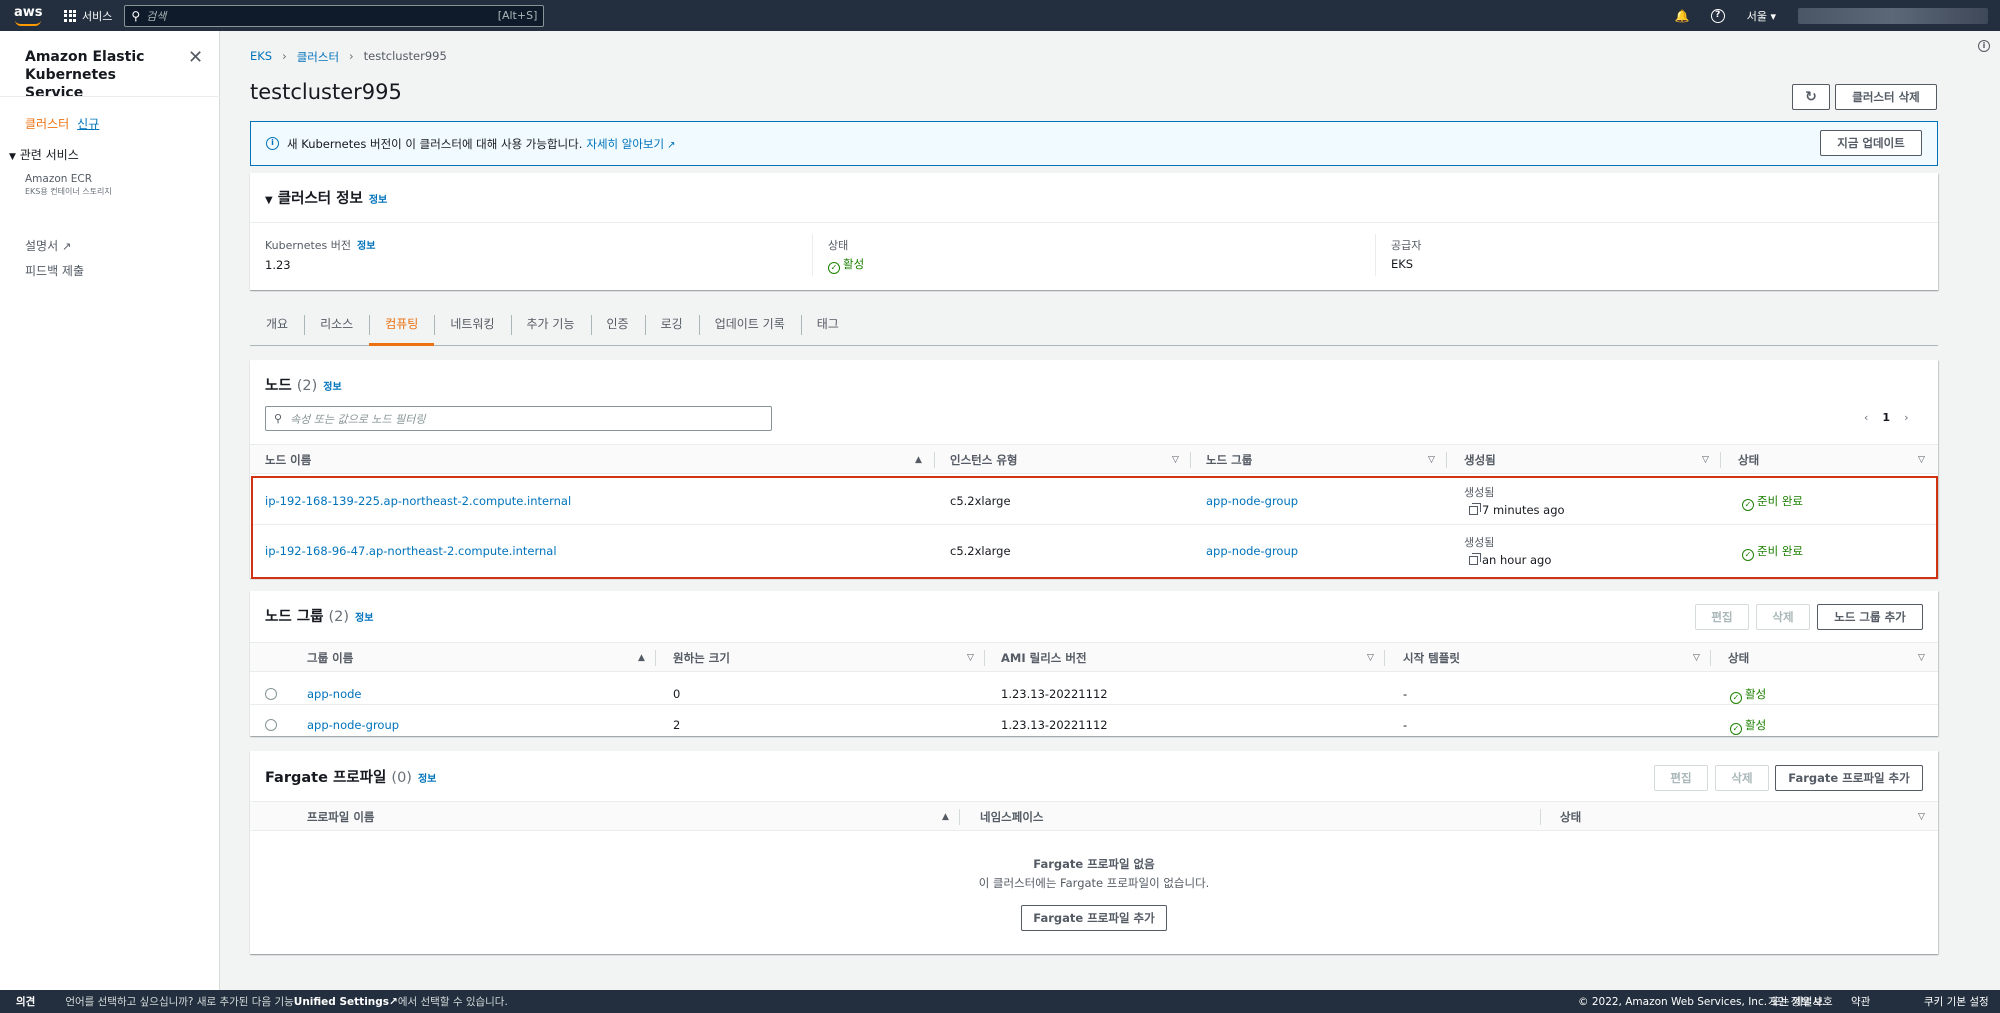 This screenshot has width=2000, height=1013. What do you see at coordinates (1870, 617) in the screenshot?
I see `add-node-group-button: 노드 그룹 추가` at bounding box center [1870, 617].